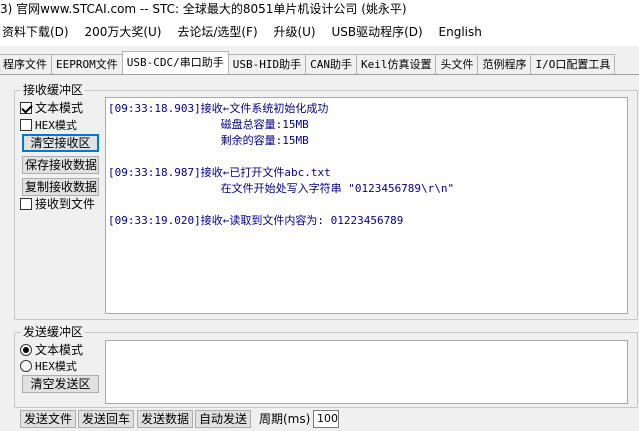  What do you see at coordinates (53, 90) in the screenshot?
I see `receive-group-label: 接收缓冲区` at bounding box center [53, 90].